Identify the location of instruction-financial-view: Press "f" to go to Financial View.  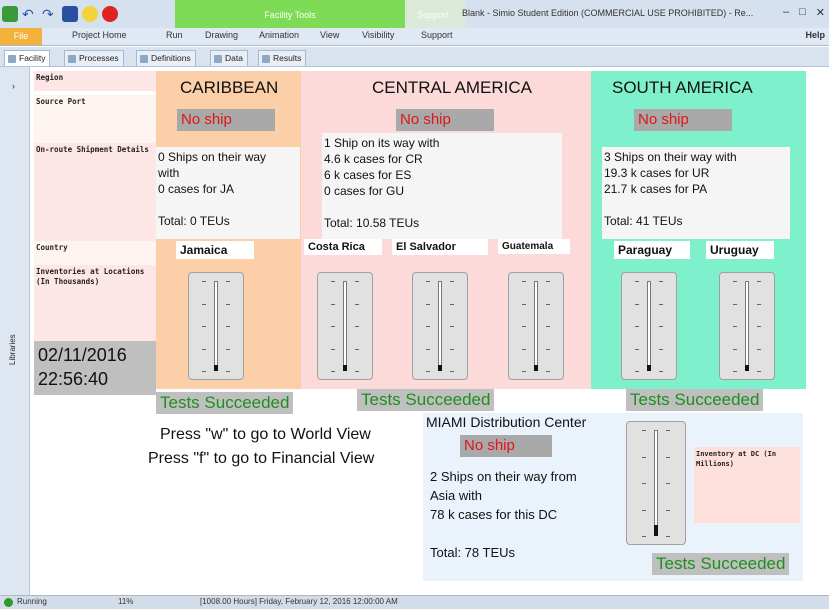
(261, 458).